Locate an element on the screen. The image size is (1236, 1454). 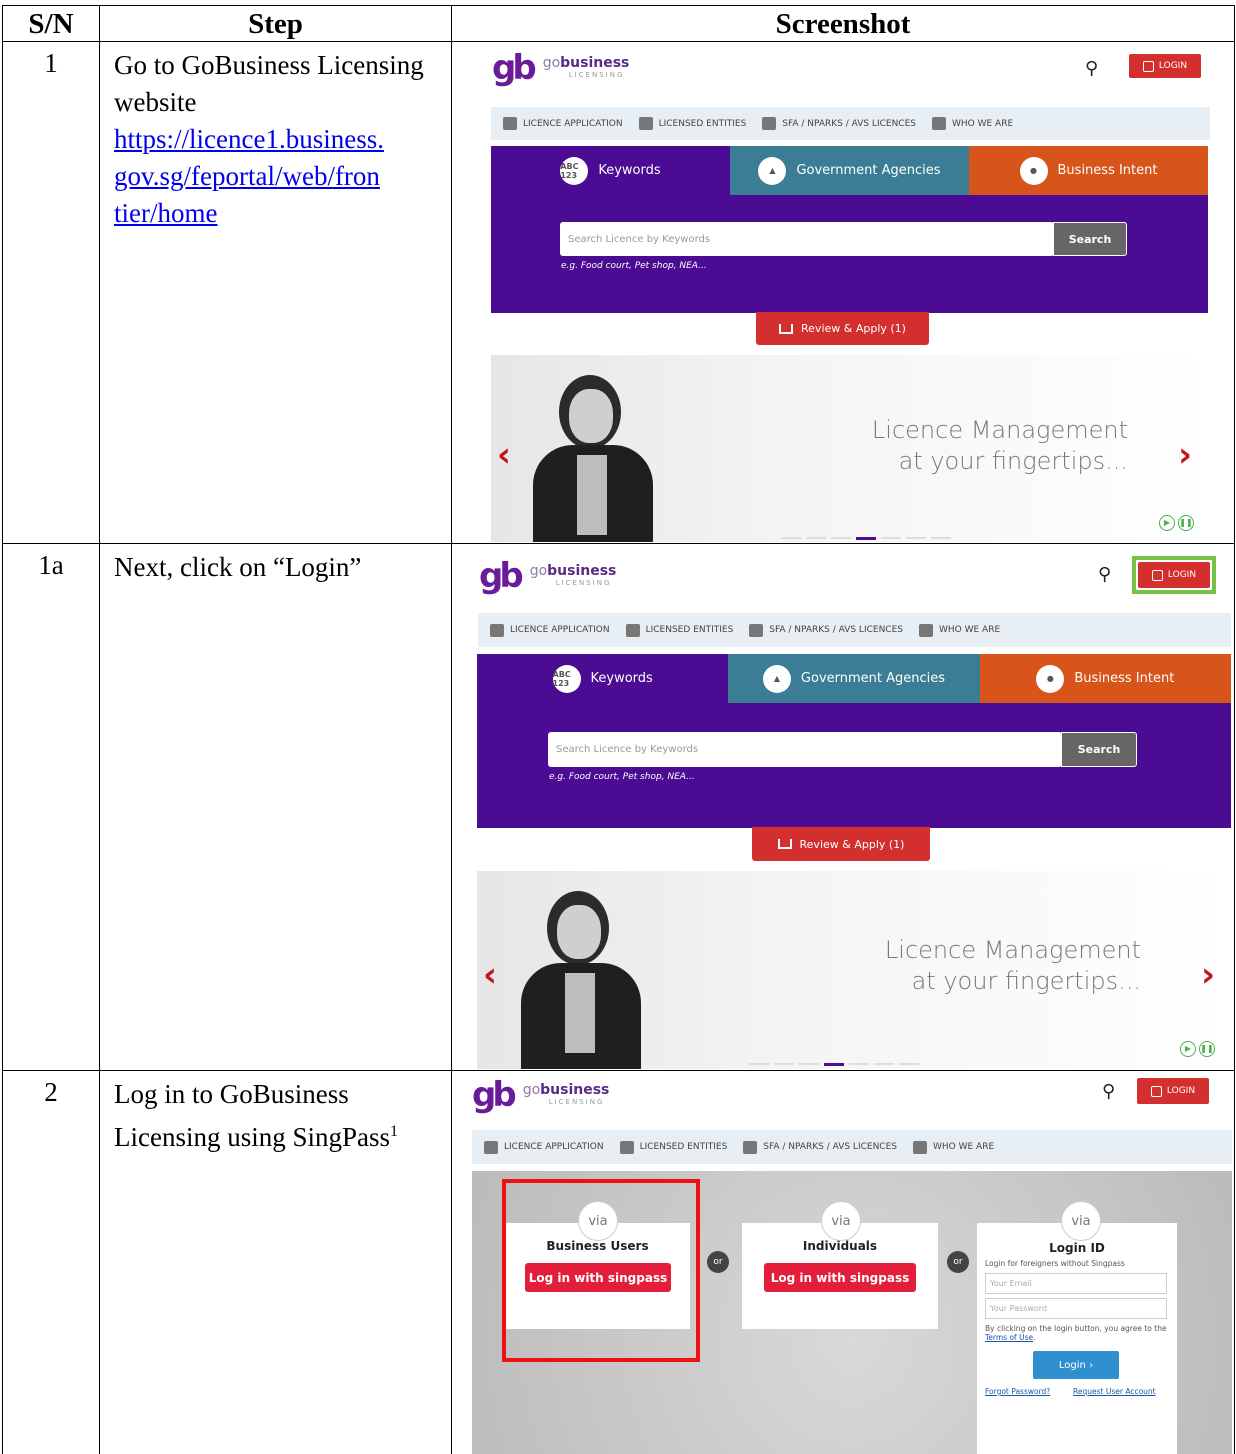
password-field: Your Password is located at coordinates (1076, 1308).